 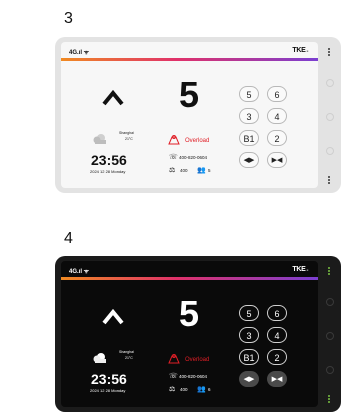 What do you see at coordinates (68, 238) in the screenshot?
I see `variant-label: 4` at bounding box center [68, 238].